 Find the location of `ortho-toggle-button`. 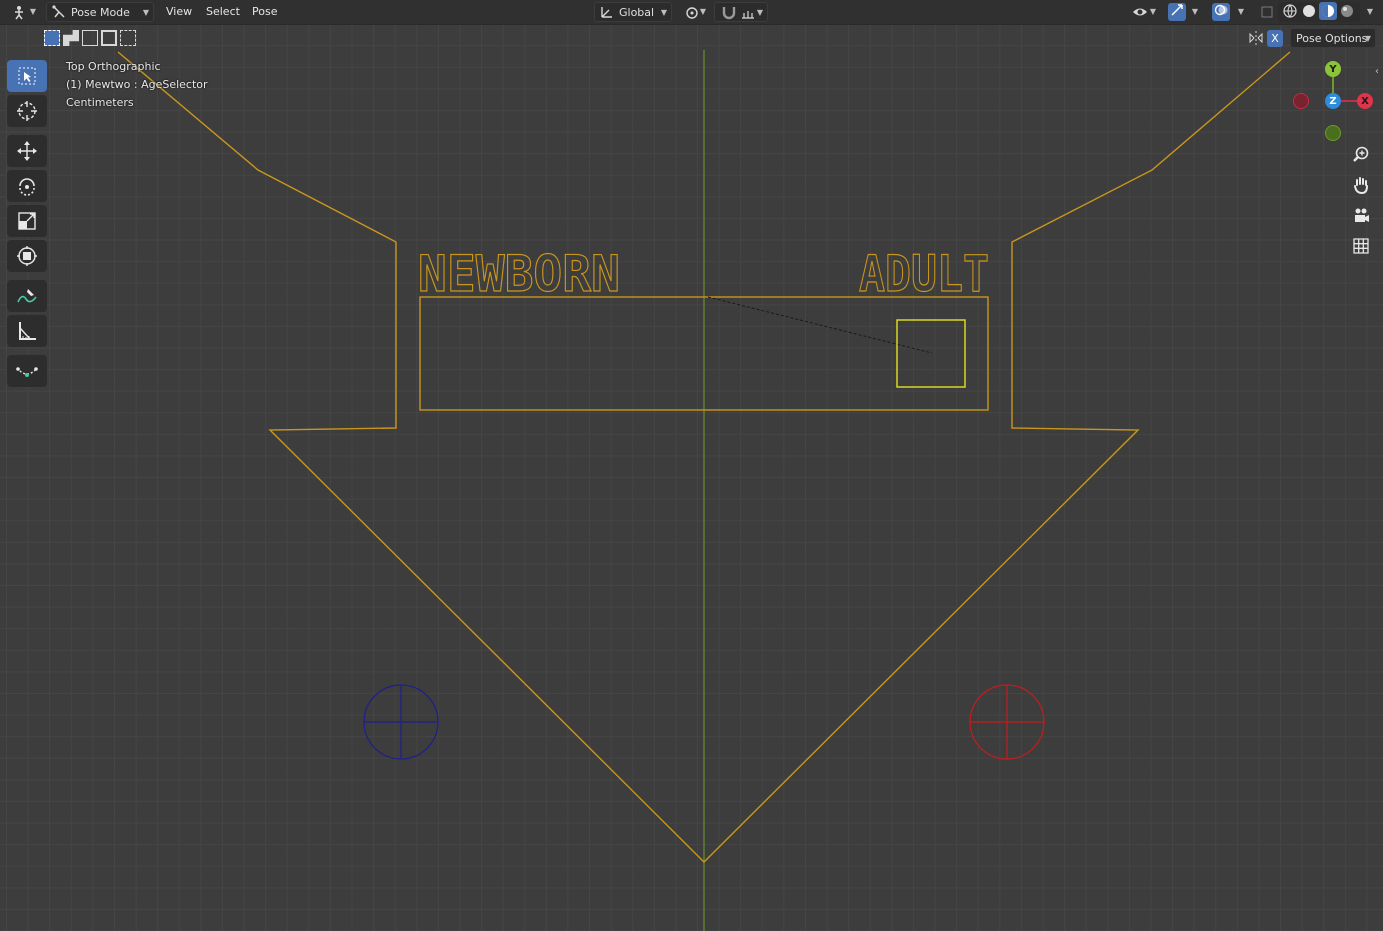

ortho-toggle-button is located at coordinates (1361, 246).